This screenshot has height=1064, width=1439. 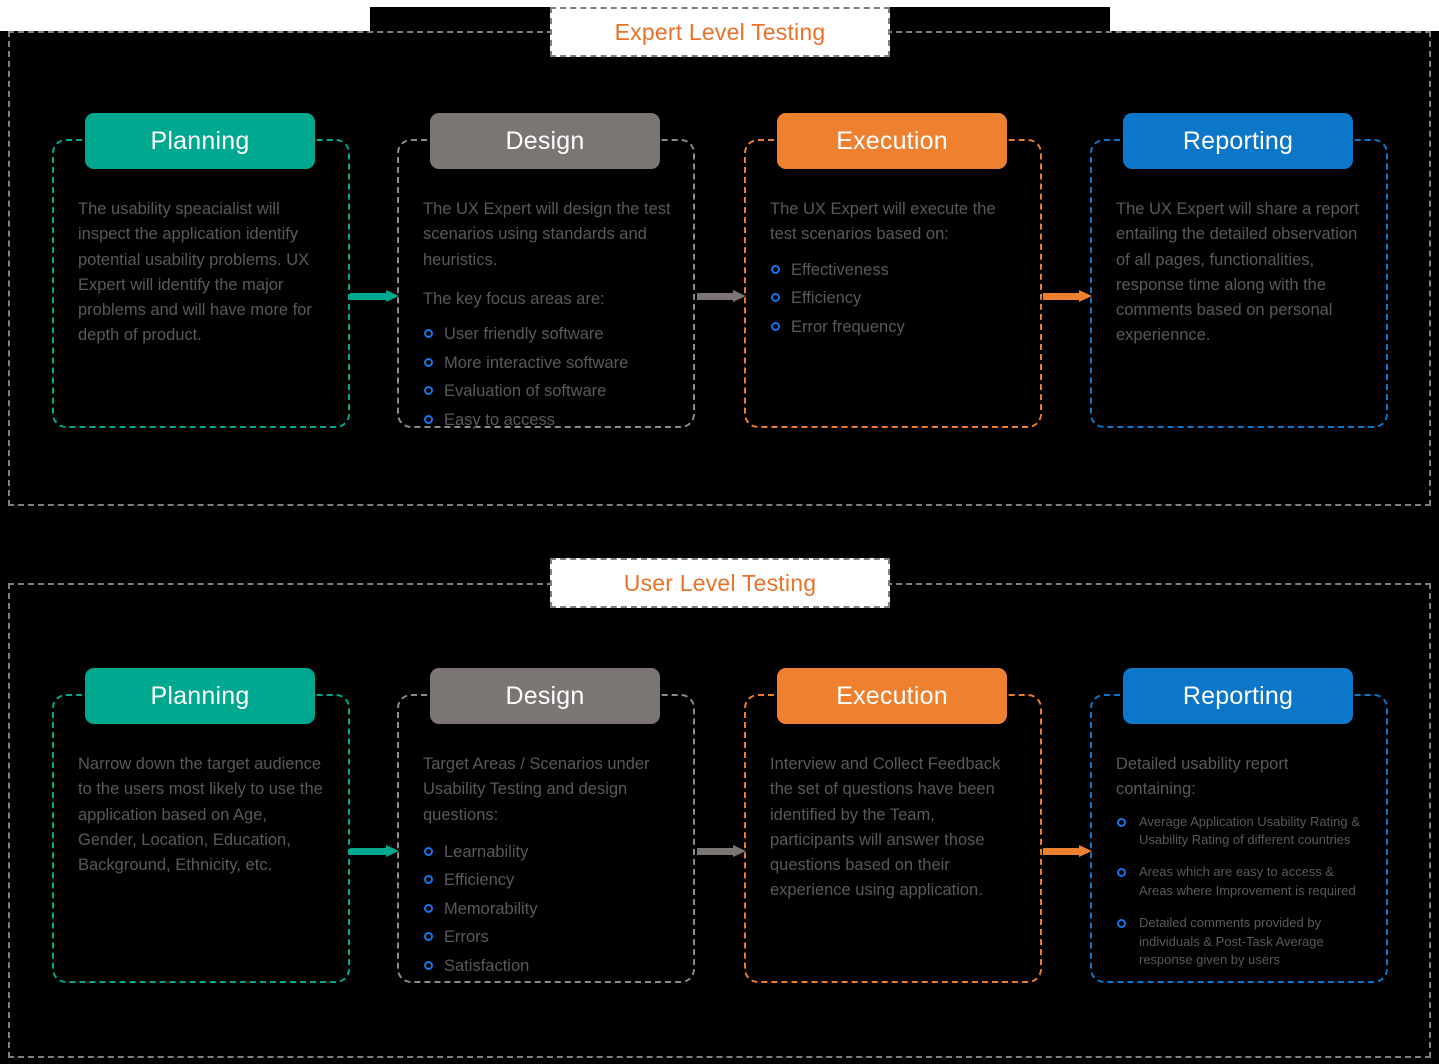 I want to click on list-item: Errors, so click(x=548, y=937).